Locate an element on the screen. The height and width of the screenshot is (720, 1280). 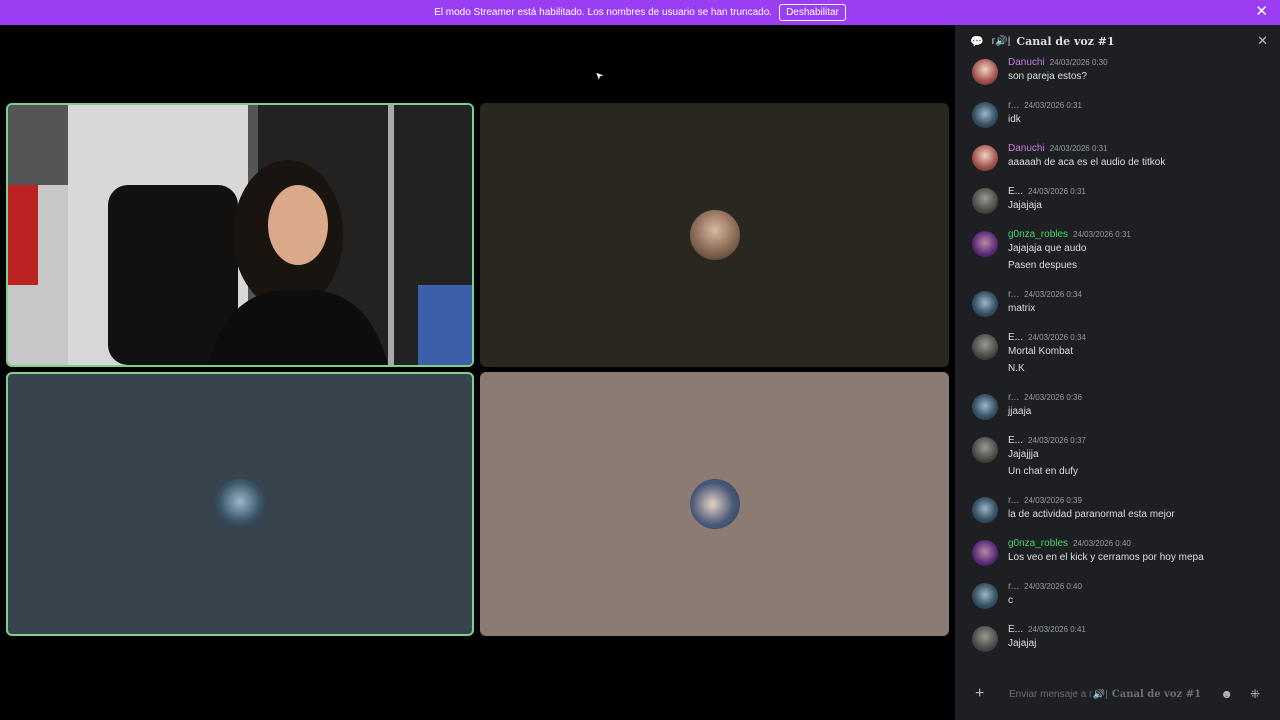
message-timestamp: 24/03/2026 0:39 is located at coordinates (1053, 500).